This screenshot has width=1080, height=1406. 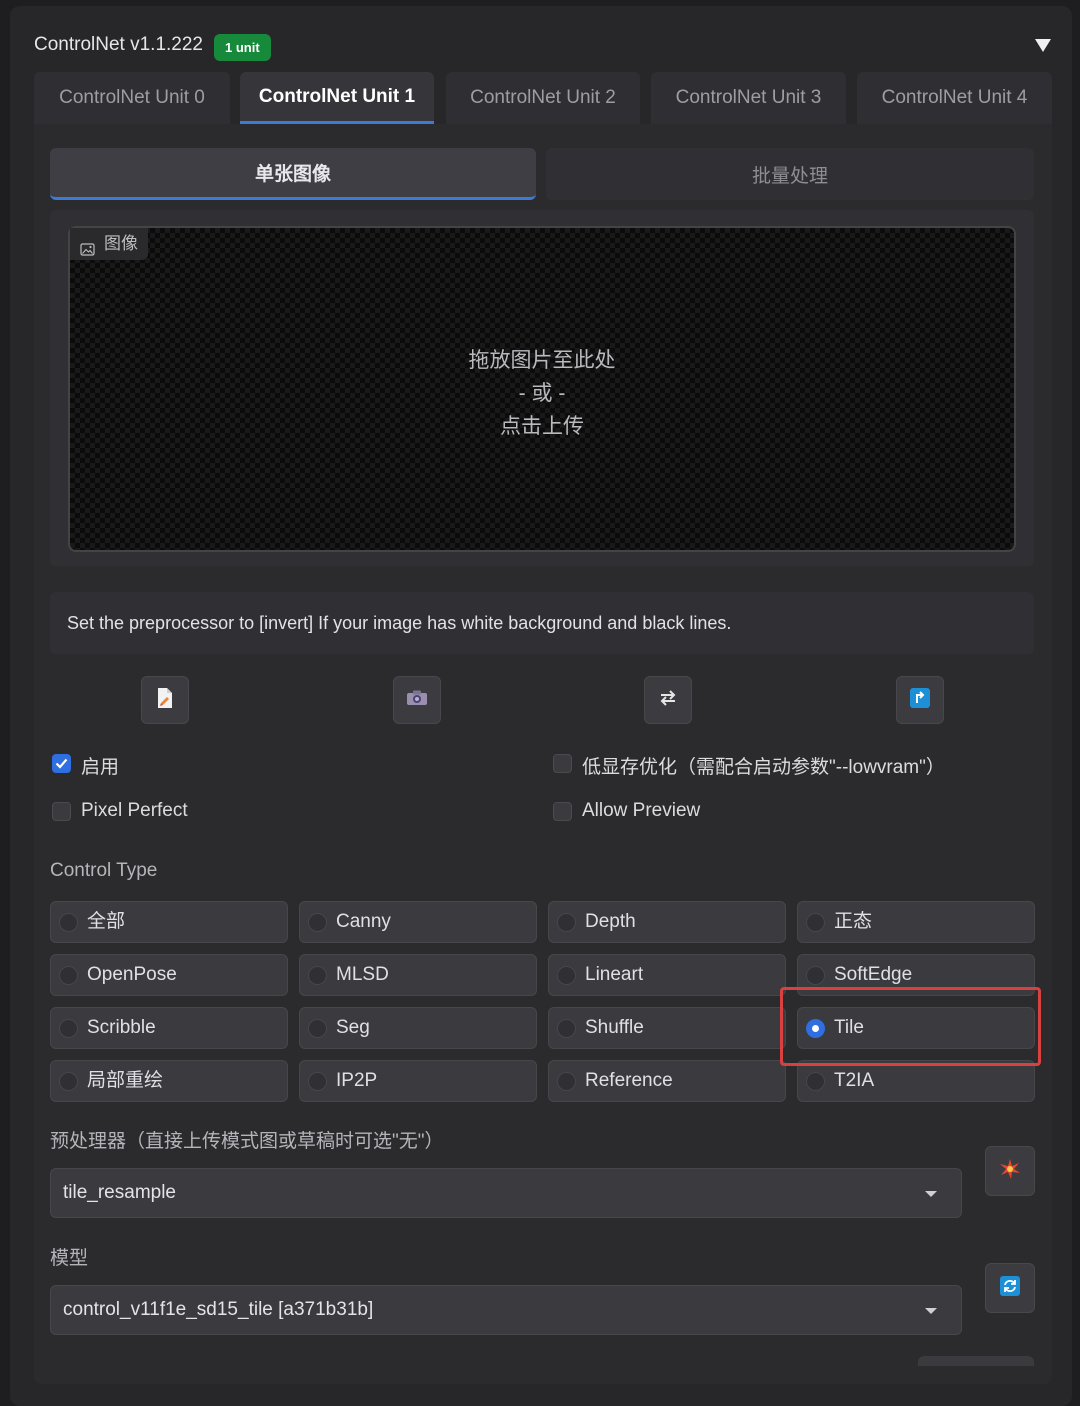 What do you see at coordinates (976, 1361) in the screenshot?
I see `cut-off-control` at bounding box center [976, 1361].